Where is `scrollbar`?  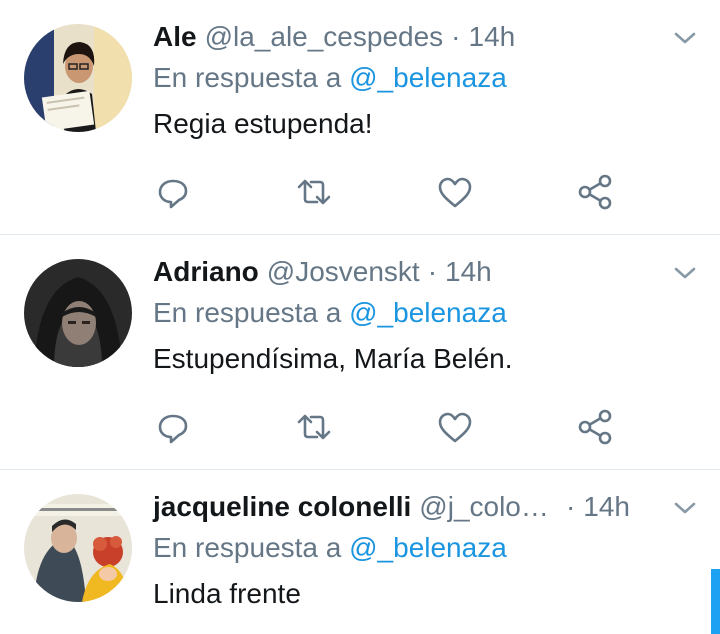
scrollbar is located at coordinates (715, 601).